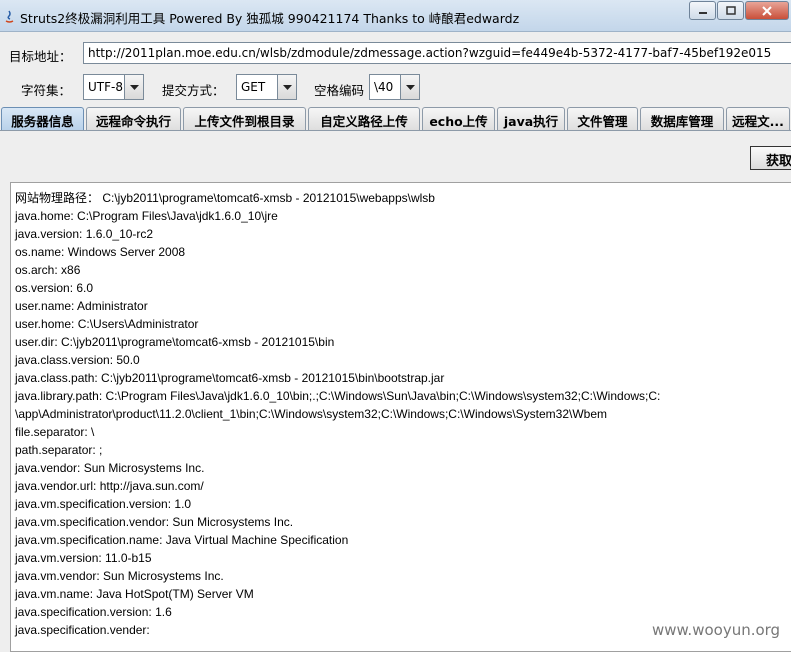 This screenshot has width=791, height=652. I want to click on space-encoding-select: \40, so click(394, 87).